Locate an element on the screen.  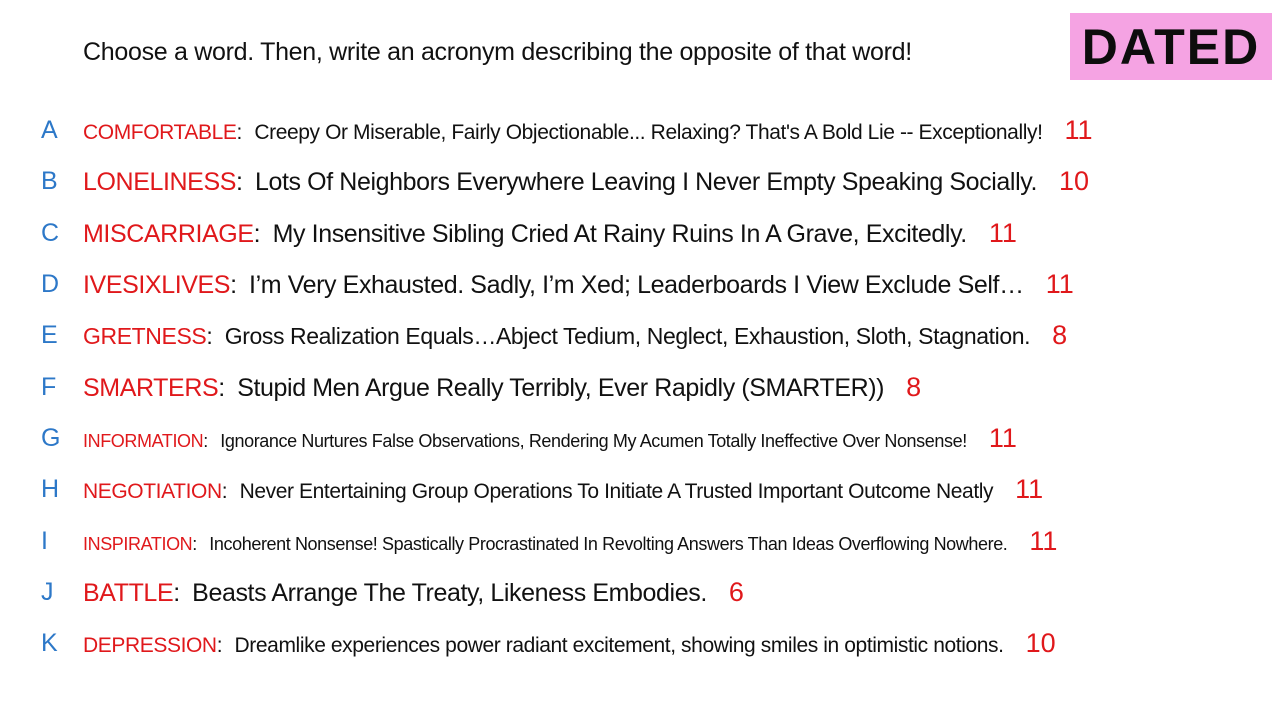
entry-word: SMARTERS is located at coordinates (151, 387).